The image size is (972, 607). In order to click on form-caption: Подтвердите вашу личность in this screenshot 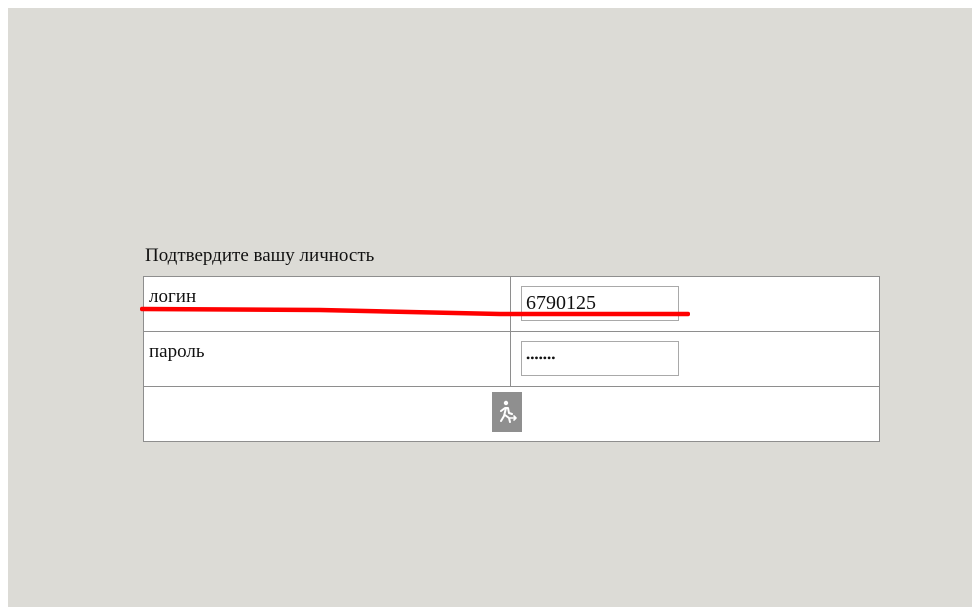, I will do `click(260, 255)`.